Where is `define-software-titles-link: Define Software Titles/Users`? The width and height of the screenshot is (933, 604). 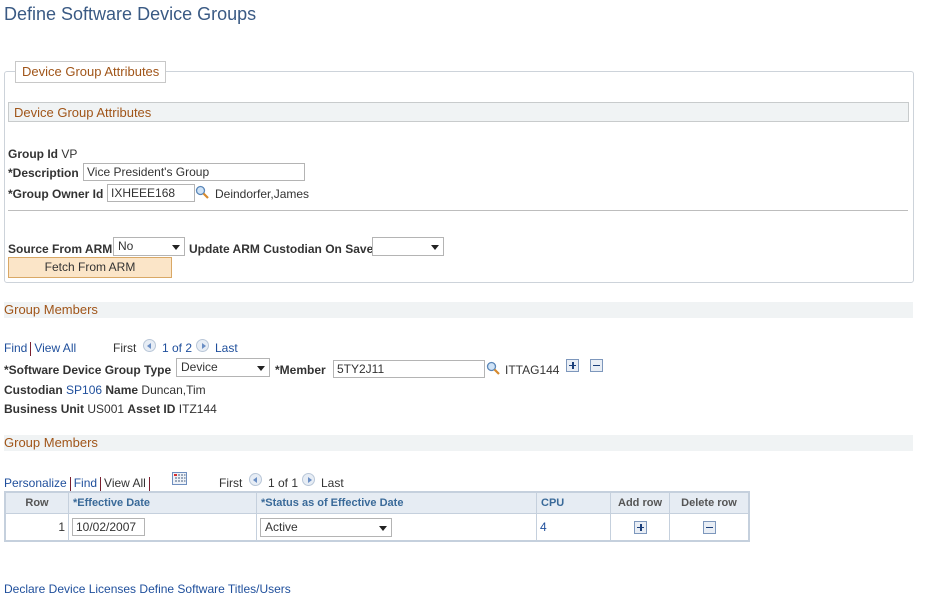 define-software-titles-link: Define Software Titles/Users is located at coordinates (214, 589).